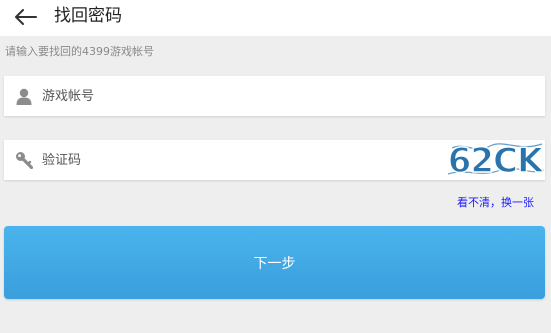 The width and height of the screenshot is (551, 333). Describe the element at coordinates (79, 51) in the screenshot. I see `instruction-text: 请输入要找回的4399游戏帐号` at that location.